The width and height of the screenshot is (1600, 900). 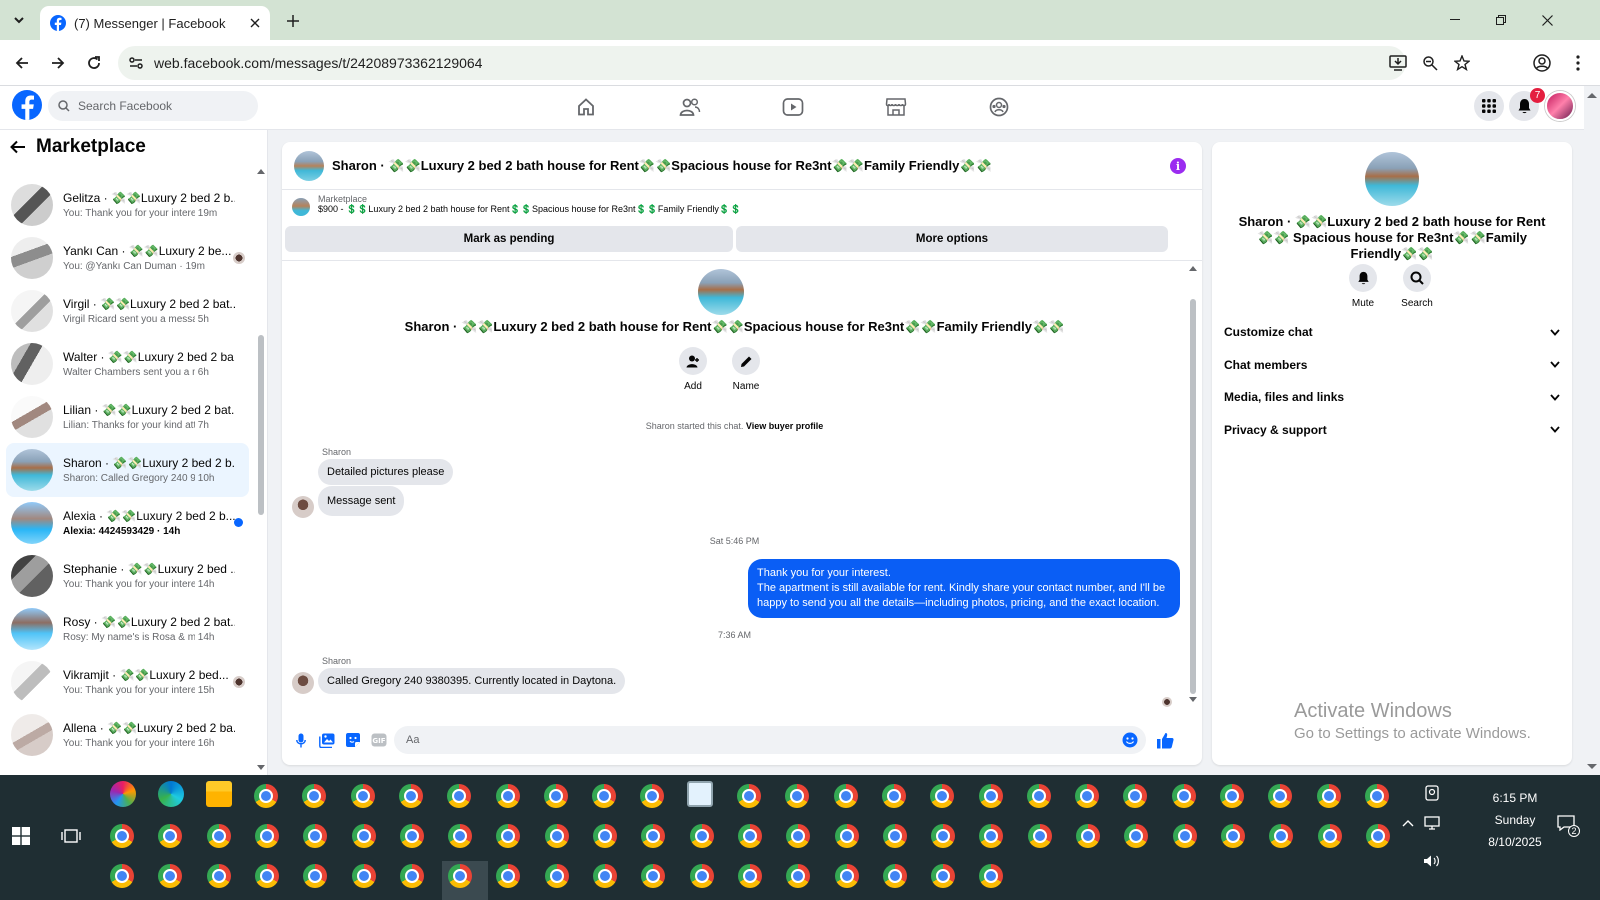 What do you see at coordinates (784, 426) in the screenshot?
I see `view-buyer-profile-link: View buyer profile` at bounding box center [784, 426].